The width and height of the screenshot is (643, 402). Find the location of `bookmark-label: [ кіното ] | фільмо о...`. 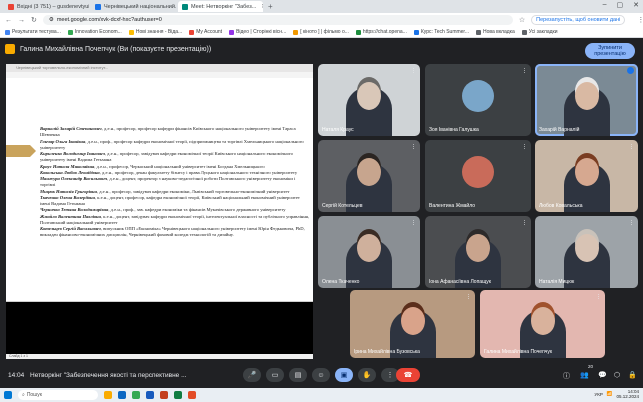

bookmark-label: [ кіното ] | фільмо о... is located at coordinates (324, 32).